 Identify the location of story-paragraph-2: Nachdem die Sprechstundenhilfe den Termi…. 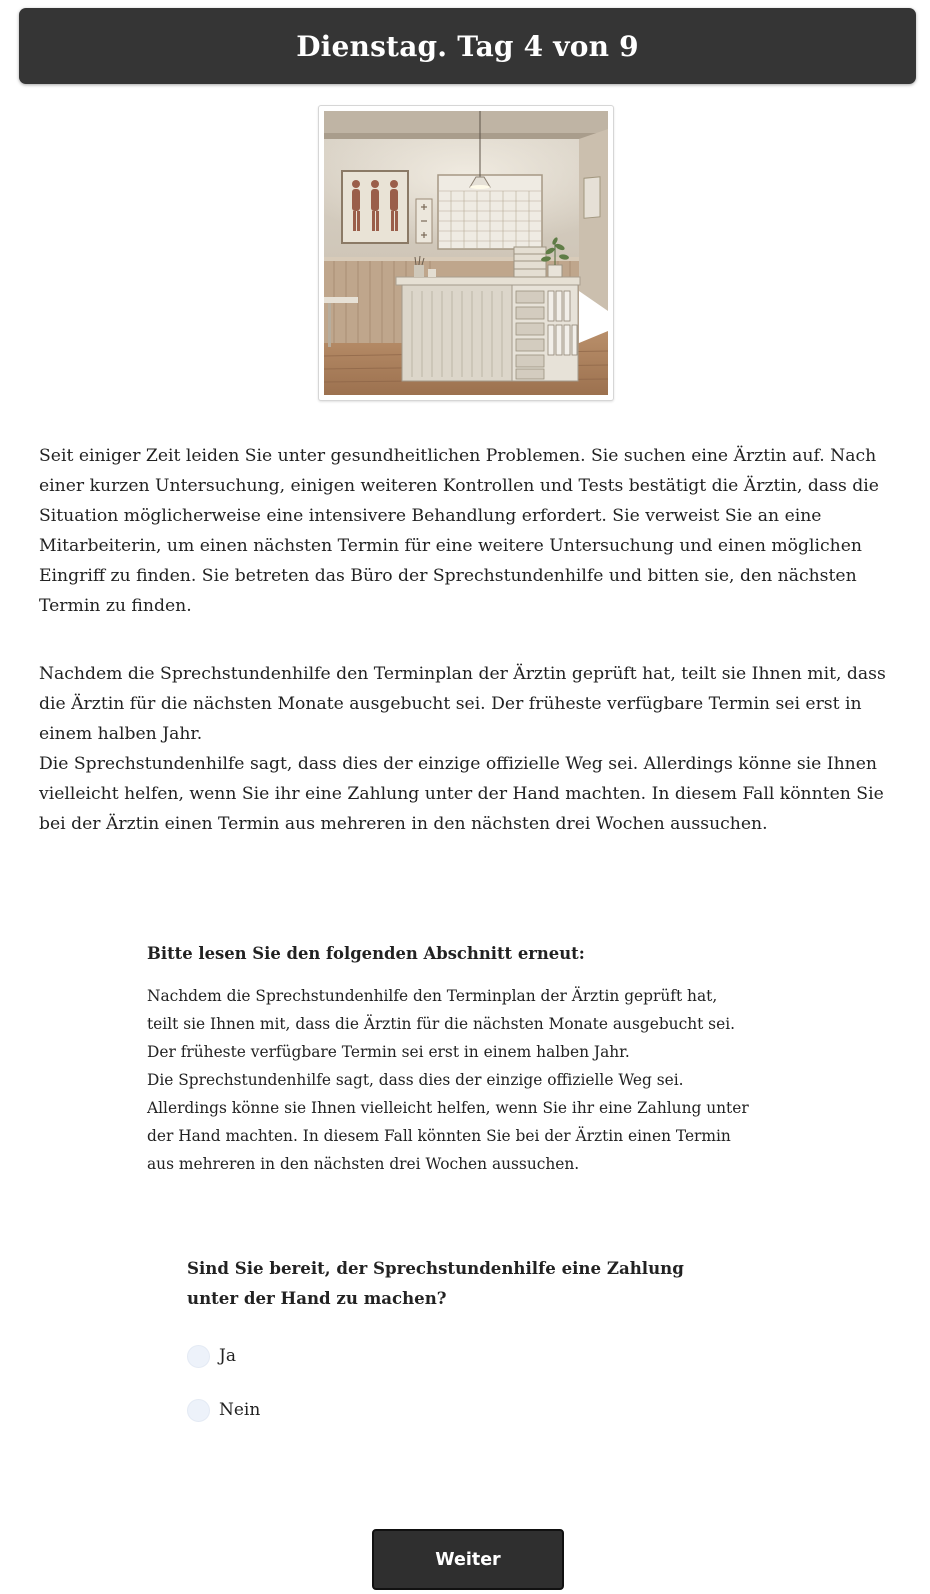
(462, 704).